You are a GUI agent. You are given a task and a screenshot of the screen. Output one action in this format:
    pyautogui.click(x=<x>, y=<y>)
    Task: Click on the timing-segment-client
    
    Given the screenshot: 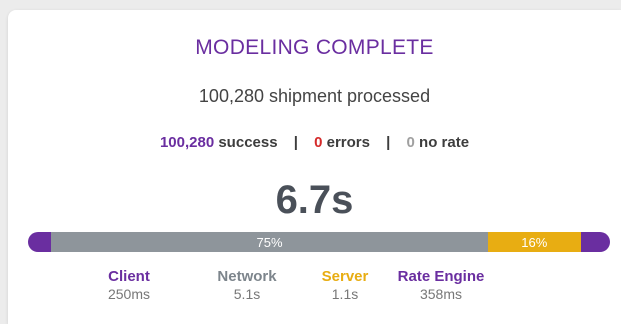 What is the action you would take?
    pyautogui.click(x=40, y=242)
    